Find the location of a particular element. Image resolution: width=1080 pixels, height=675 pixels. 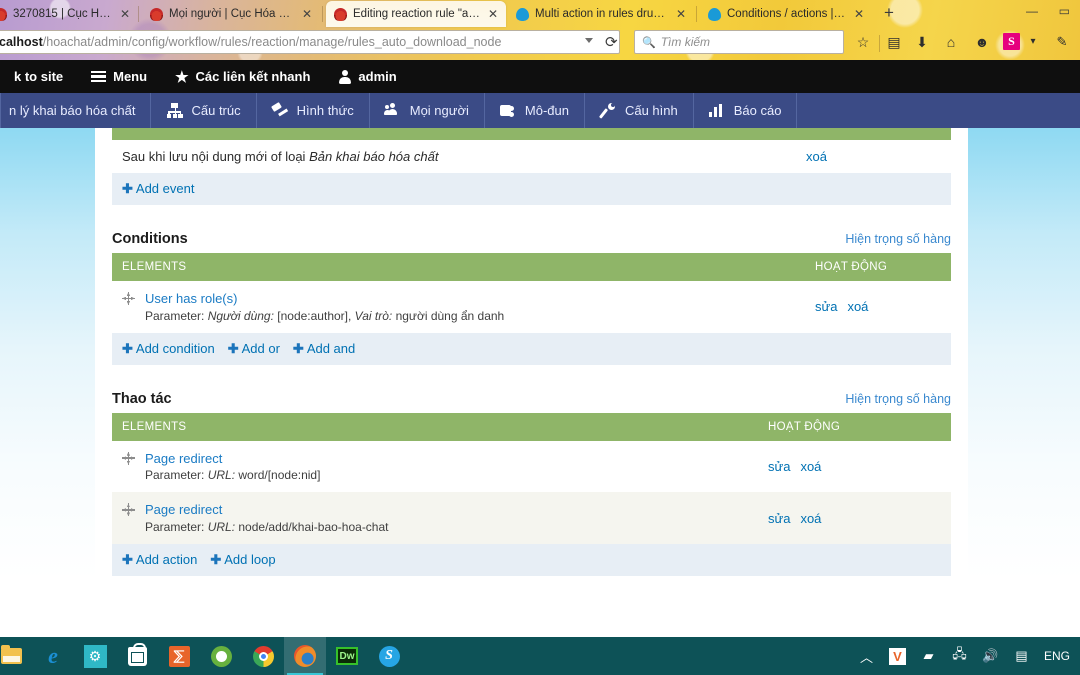

toolbar-item-configuration: Cấu hình is located at coordinates (639, 110).